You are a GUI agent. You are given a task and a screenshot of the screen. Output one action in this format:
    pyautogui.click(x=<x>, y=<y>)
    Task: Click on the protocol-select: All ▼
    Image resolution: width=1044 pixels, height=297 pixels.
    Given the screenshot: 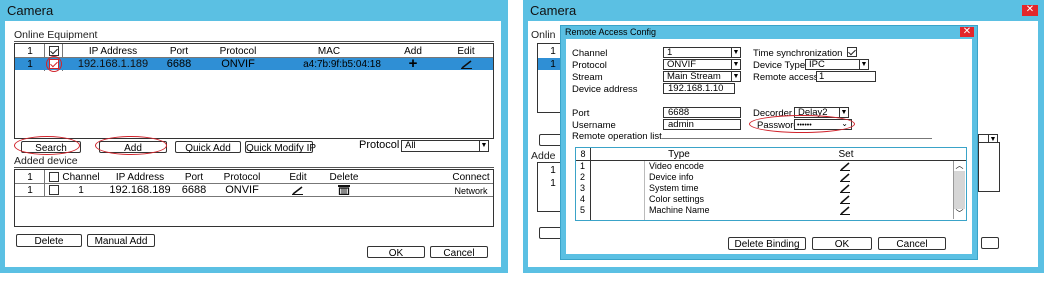 What is the action you would take?
    pyautogui.click(x=445, y=146)
    